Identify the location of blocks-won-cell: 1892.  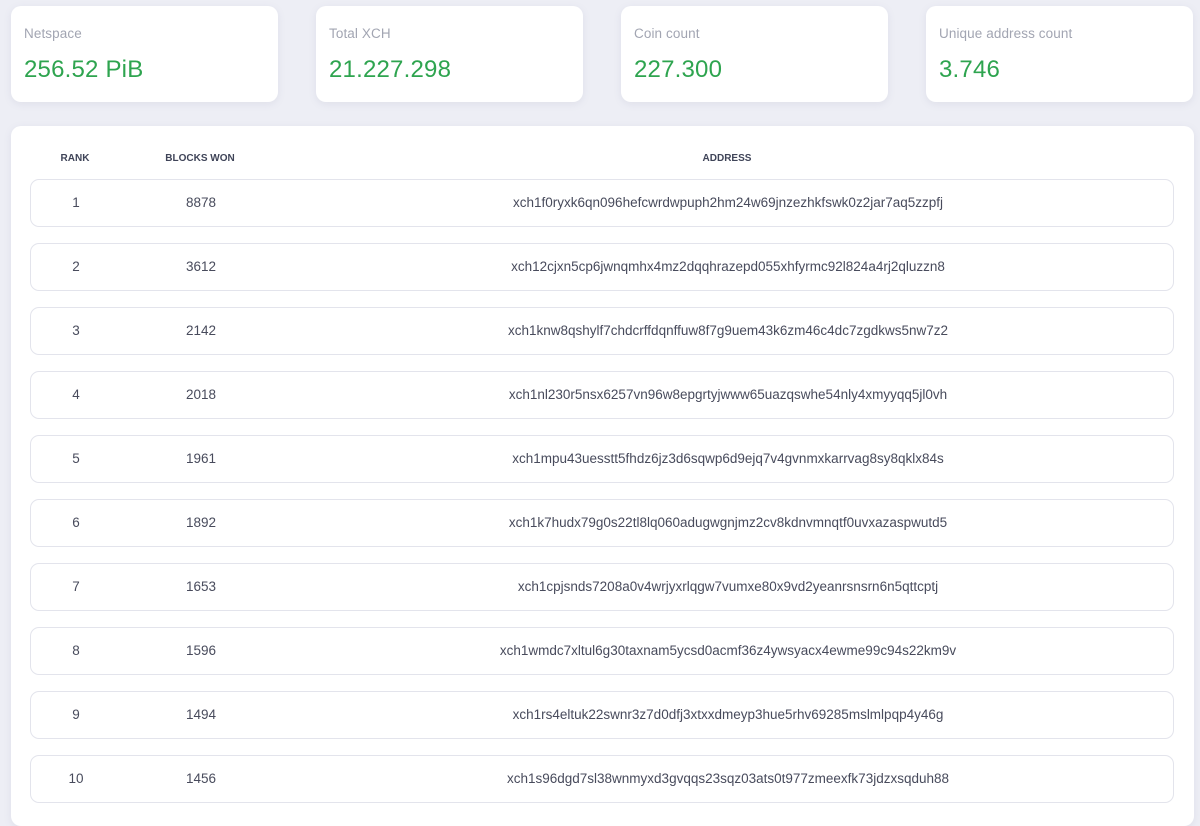
(201, 522).